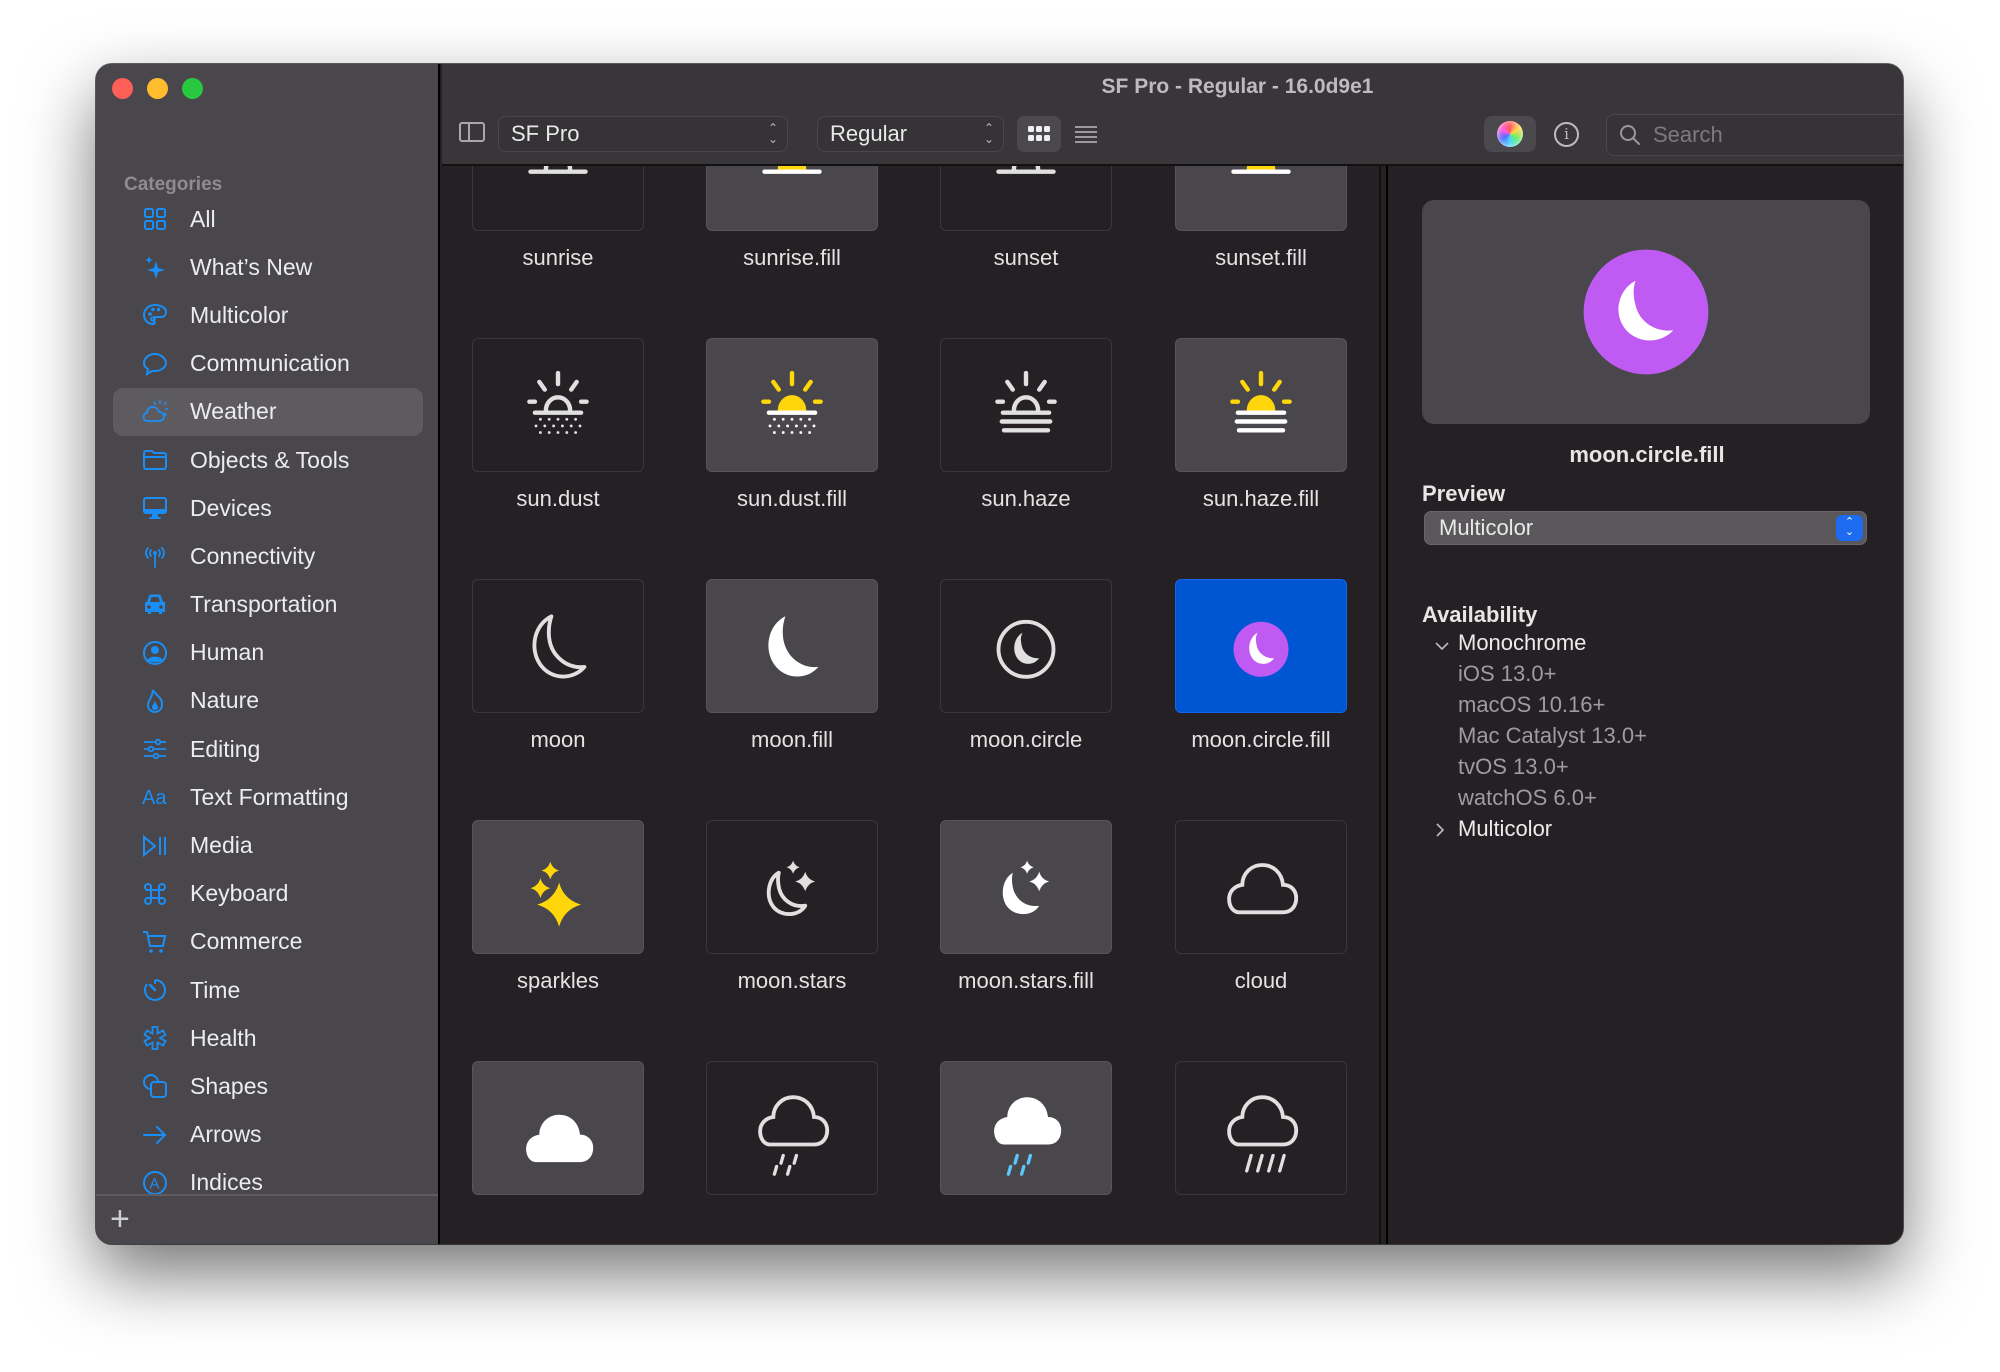  I want to click on availability-platform: macOS 10.16+, so click(1532, 704).